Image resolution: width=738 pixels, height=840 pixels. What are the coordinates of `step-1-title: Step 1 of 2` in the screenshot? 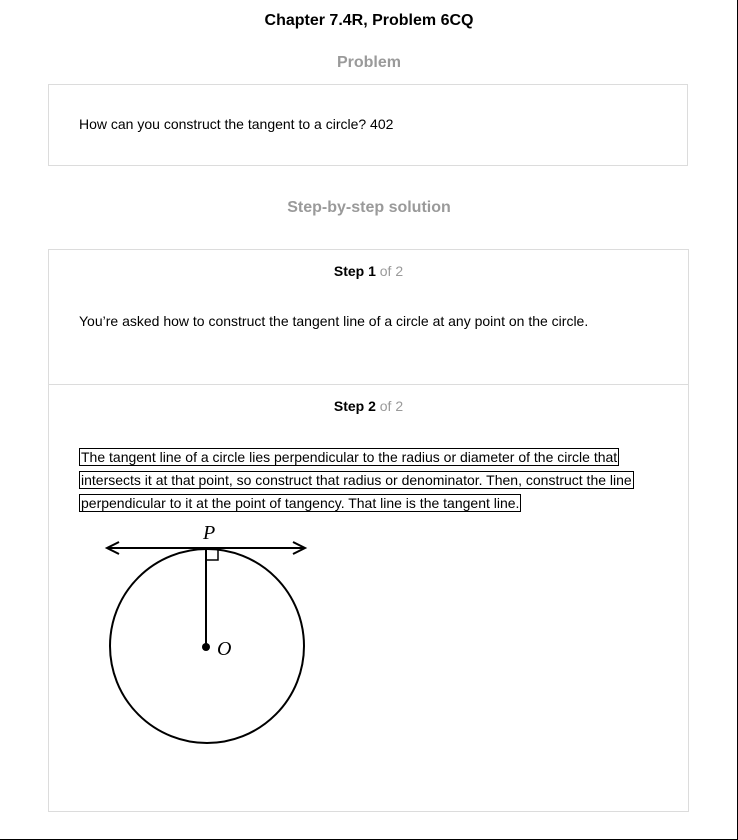 It's located at (368, 271).